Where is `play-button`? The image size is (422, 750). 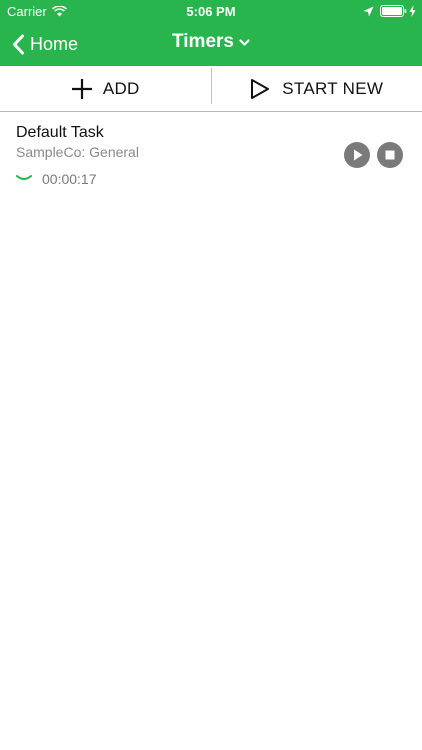 play-button is located at coordinates (357, 155).